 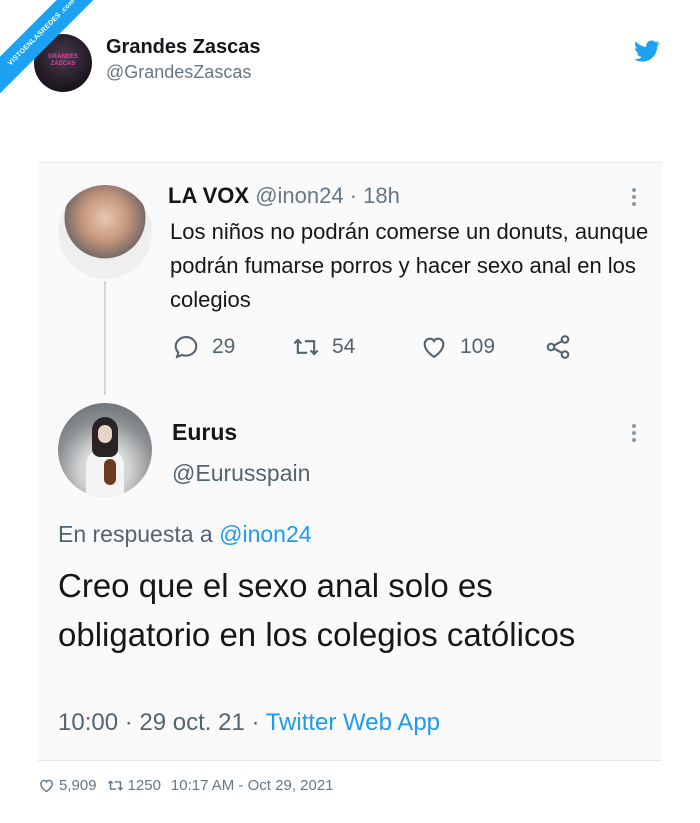 I want to click on tweet1-author-name: LA VOX, so click(x=208, y=195).